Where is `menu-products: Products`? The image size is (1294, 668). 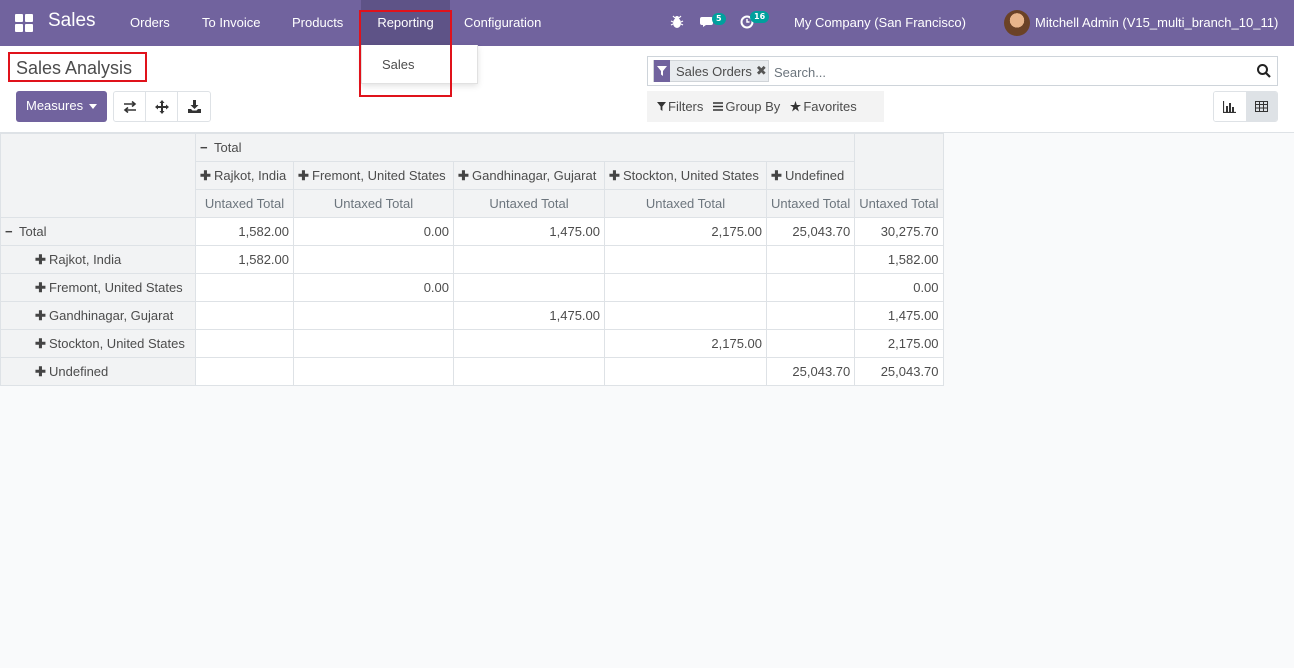 menu-products: Products is located at coordinates (317, 22).